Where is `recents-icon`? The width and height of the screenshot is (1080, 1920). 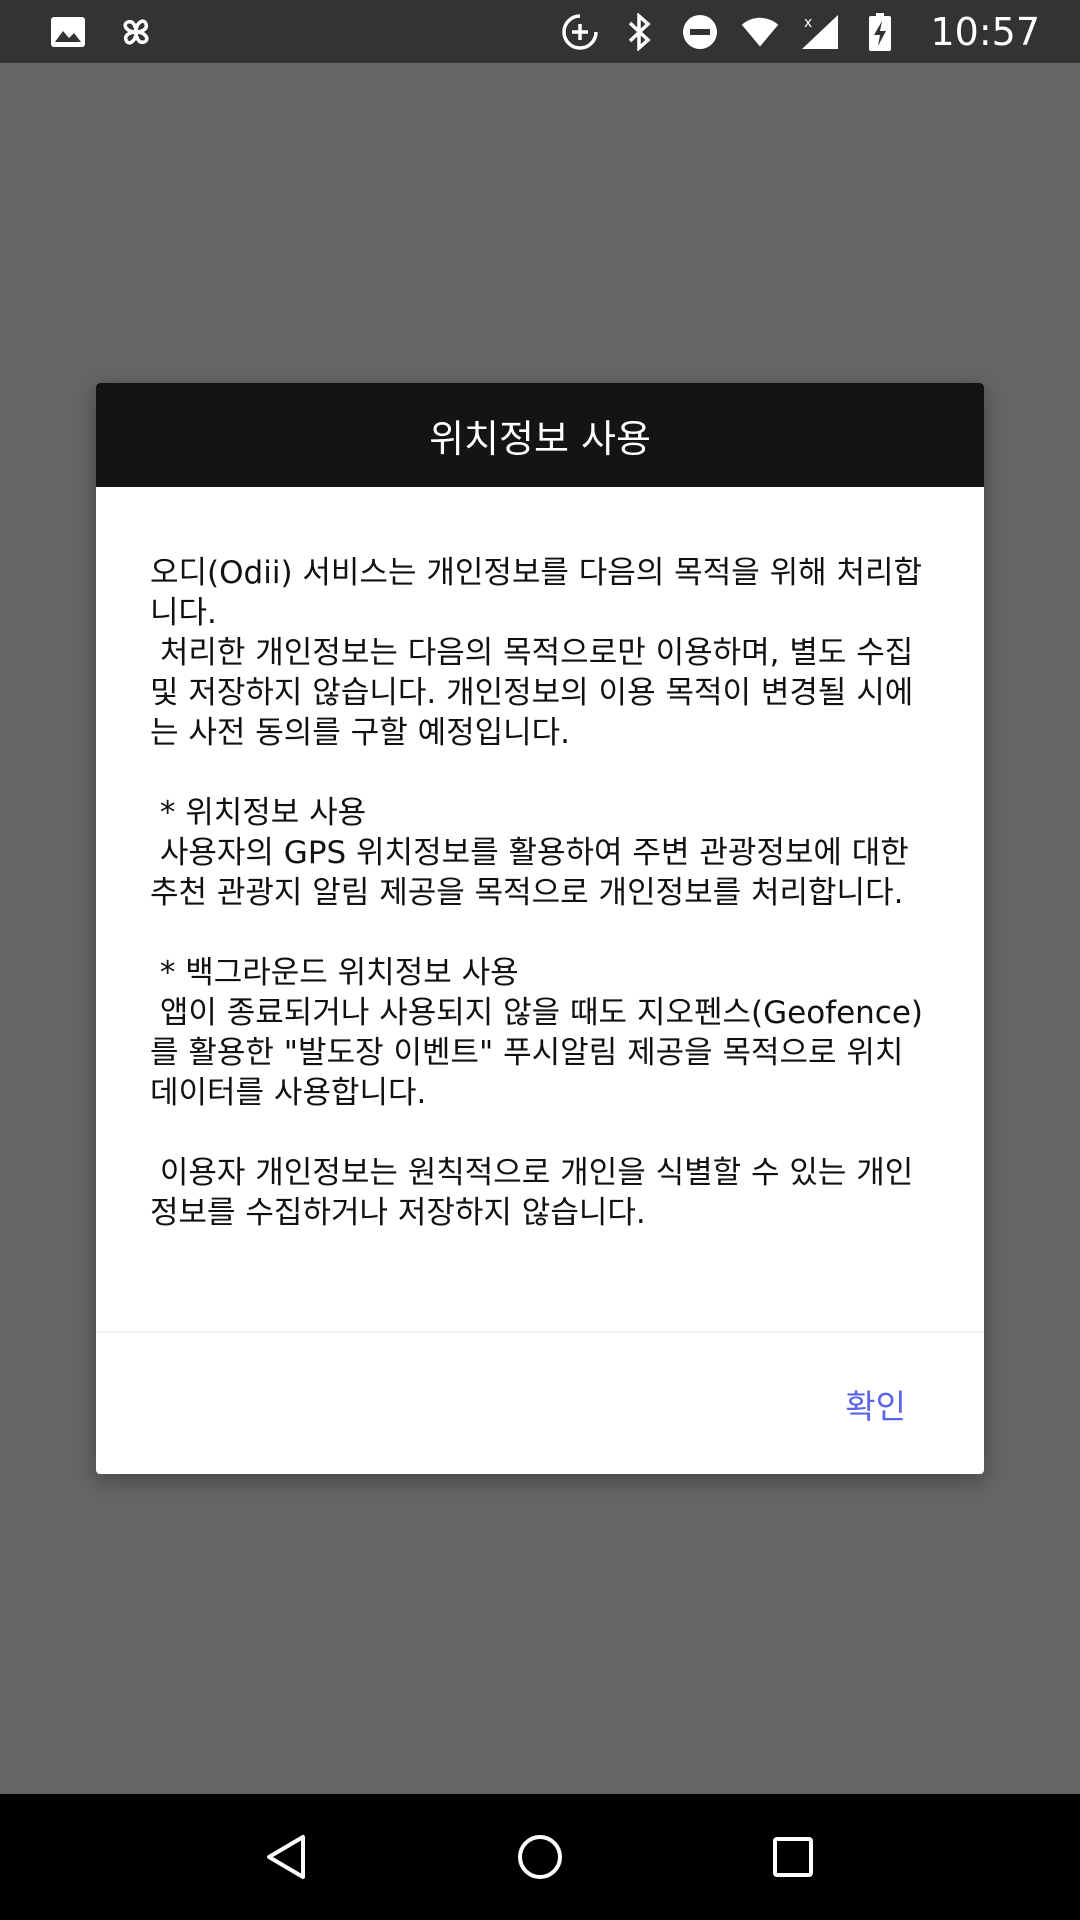 recents-icon is located at coordinates (793, 1857).